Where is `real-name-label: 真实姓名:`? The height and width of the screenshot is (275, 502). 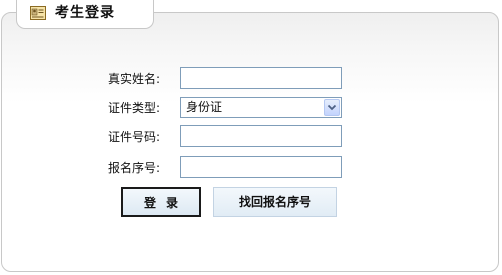
real-name-label: 真实姓名: is located at coordinates (134, 79).